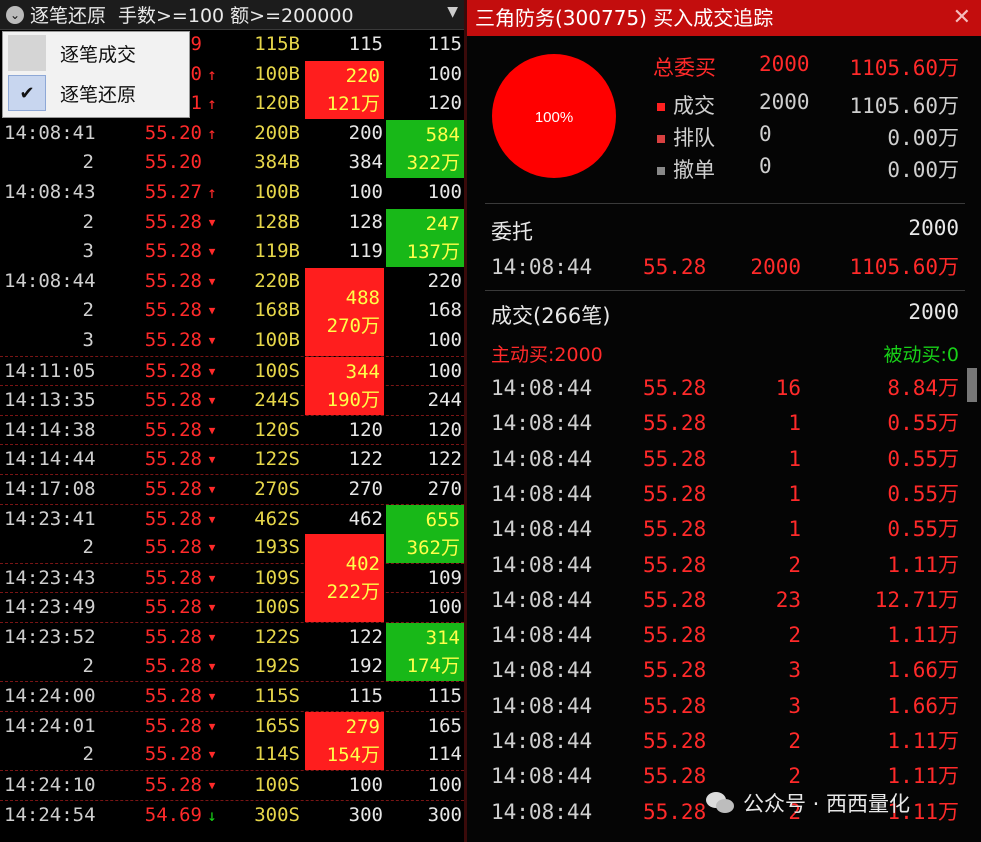 This screenshot has width=981, height=842. Describe the element at coordinates (232, 785) in the screenshot. I see `table-row: 14:24:10 55.28 ▼ 100S 100 100` at that location.